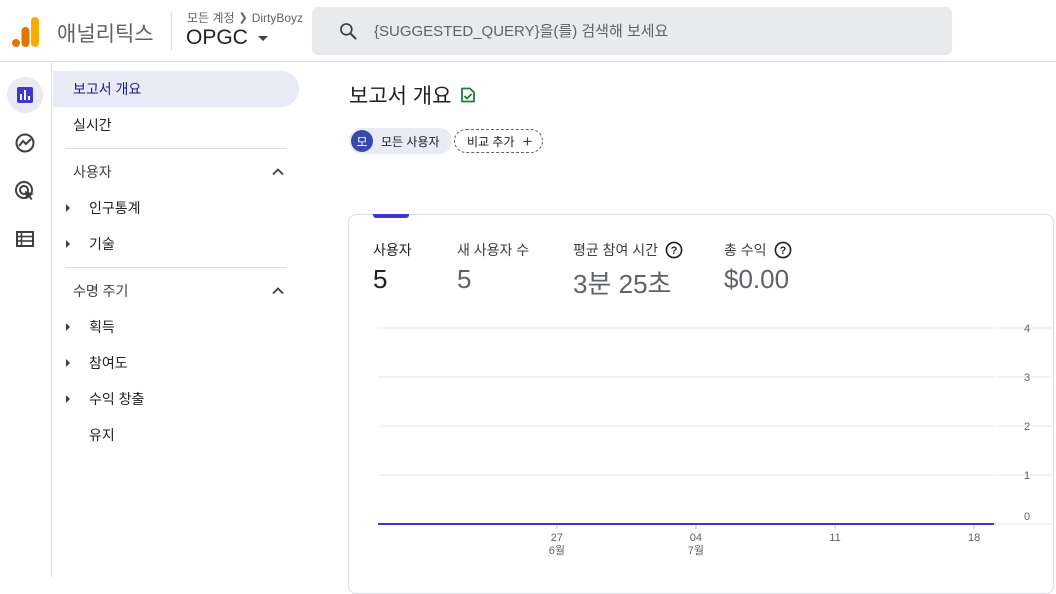  I want to click on nav-item-tech: 기술, so click(176, 244).